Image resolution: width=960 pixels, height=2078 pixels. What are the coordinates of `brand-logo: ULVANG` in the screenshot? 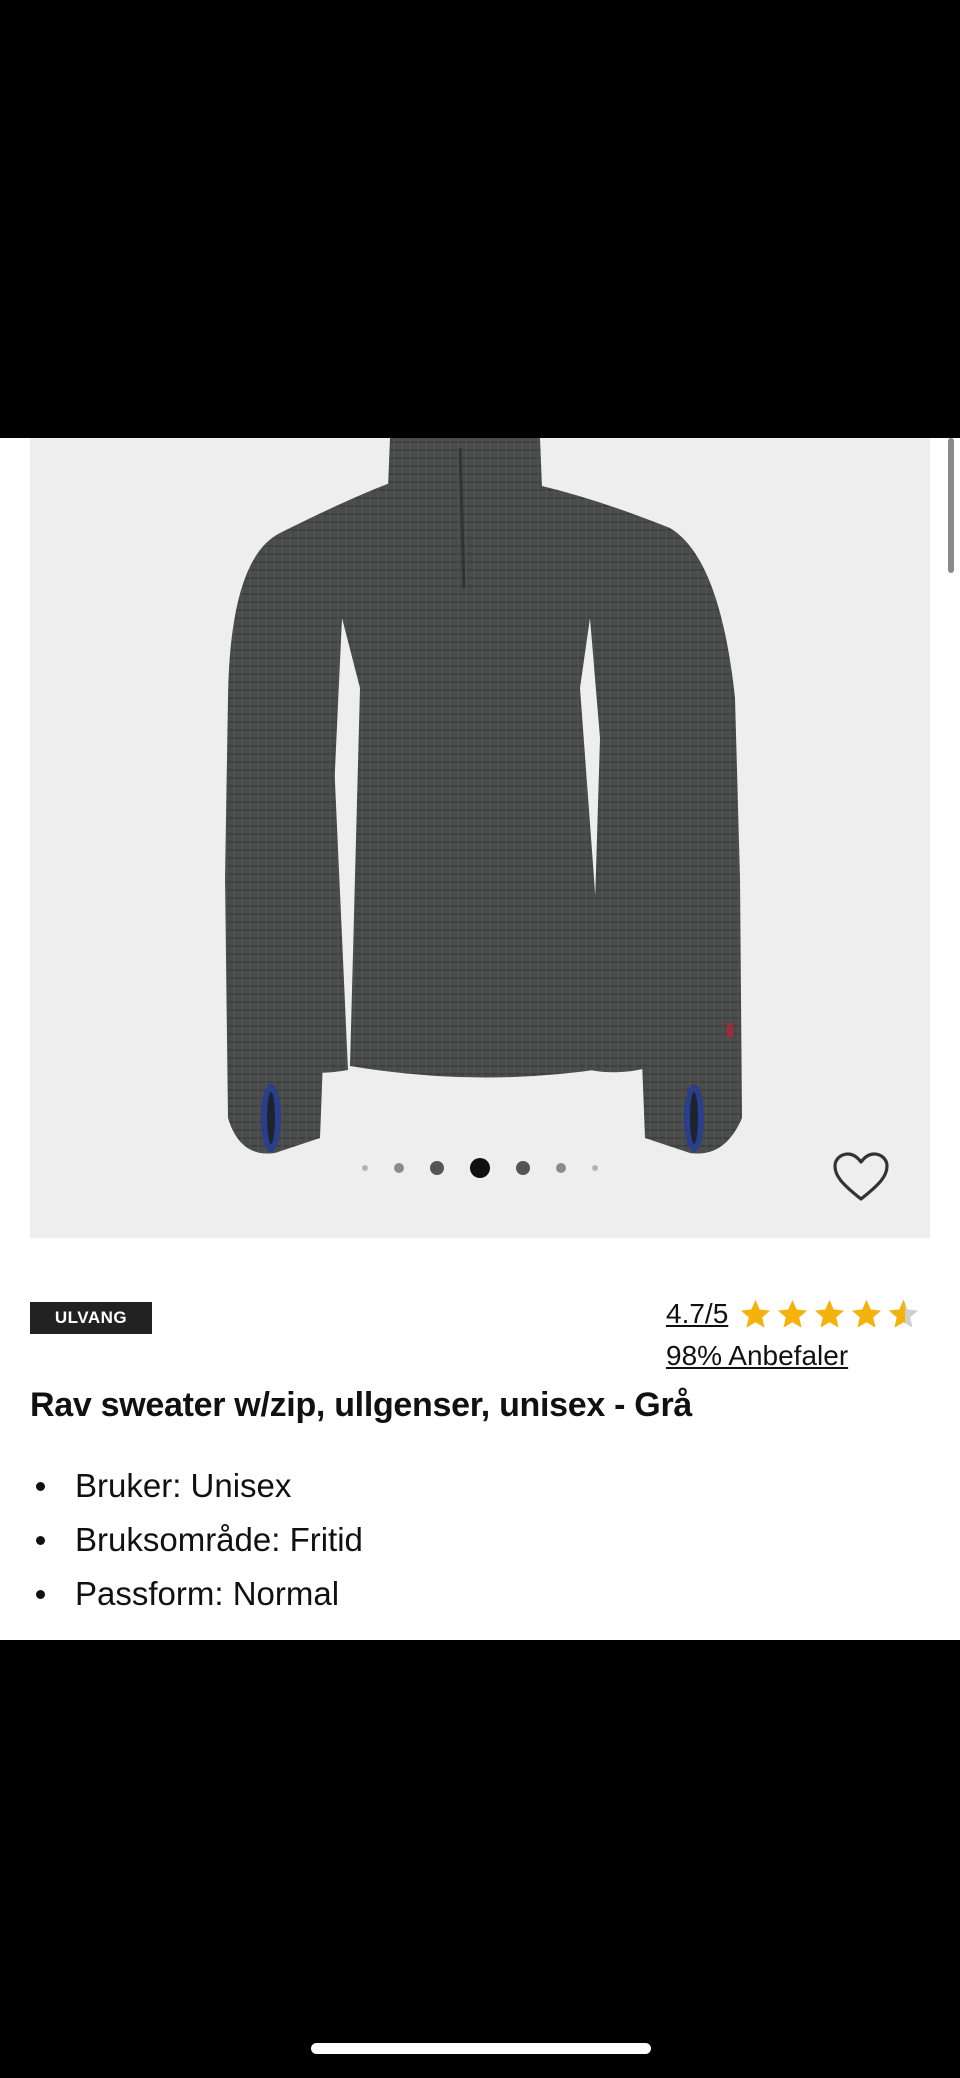 It's located at (91, 1318).